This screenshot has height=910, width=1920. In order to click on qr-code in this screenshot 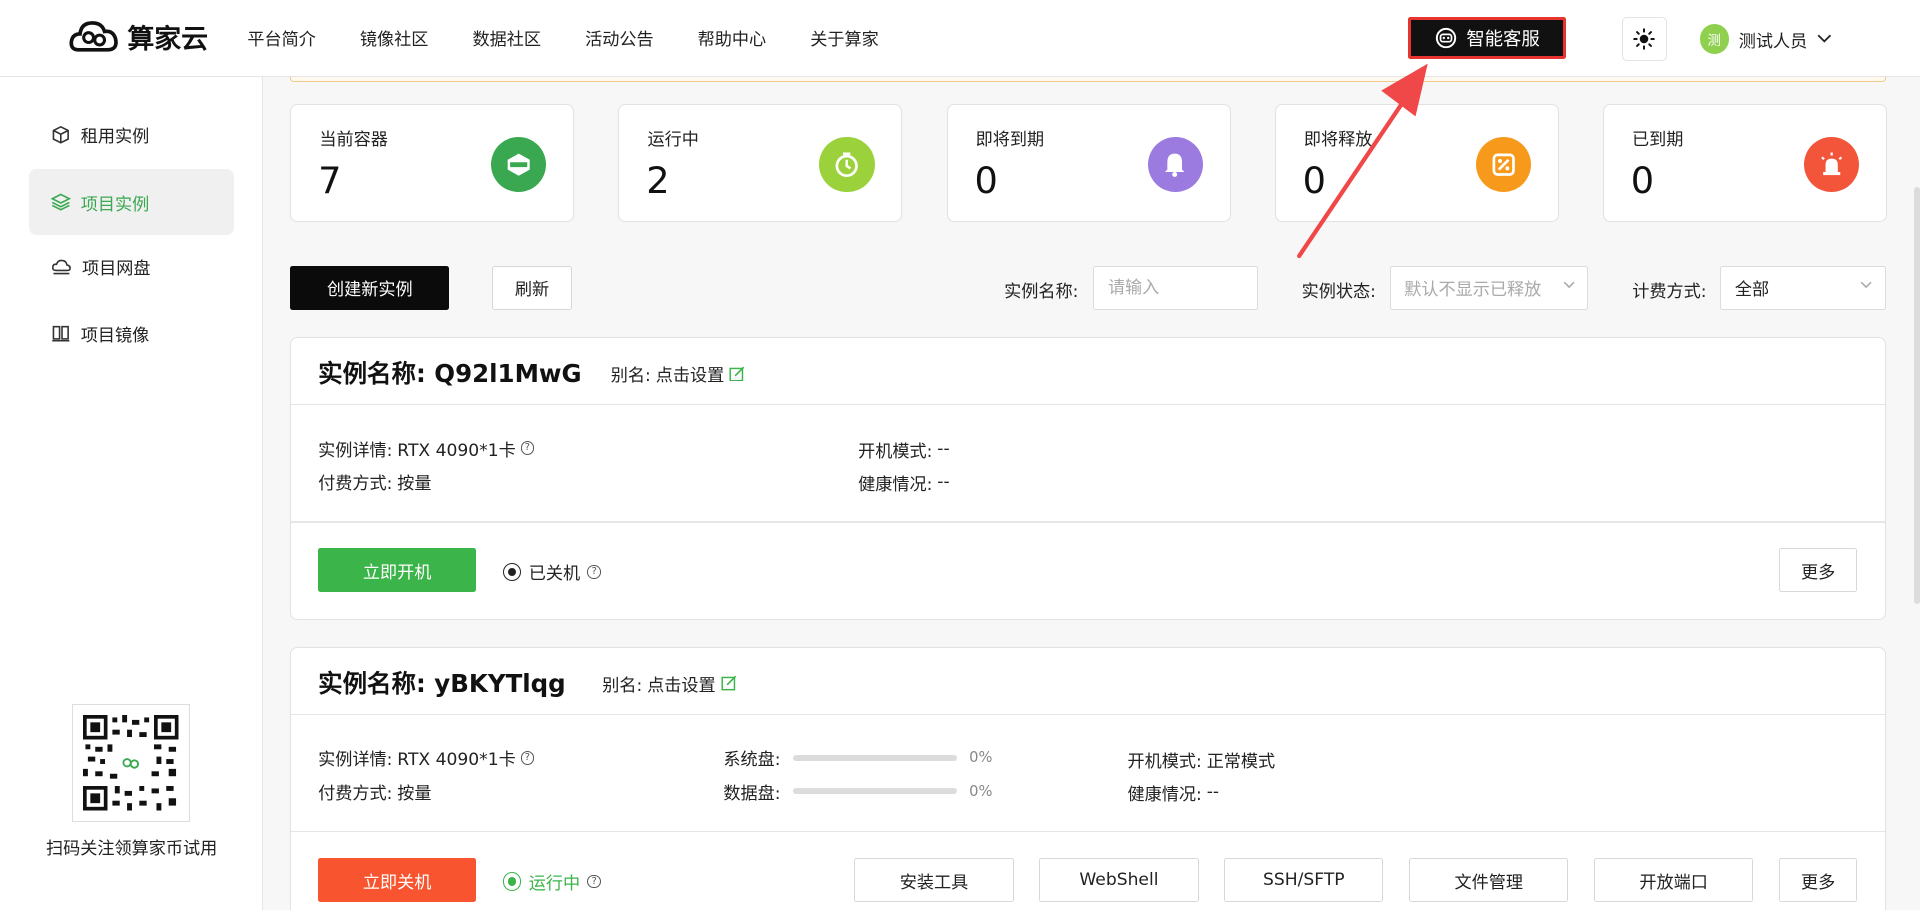, I will do `click(131, 763)`.